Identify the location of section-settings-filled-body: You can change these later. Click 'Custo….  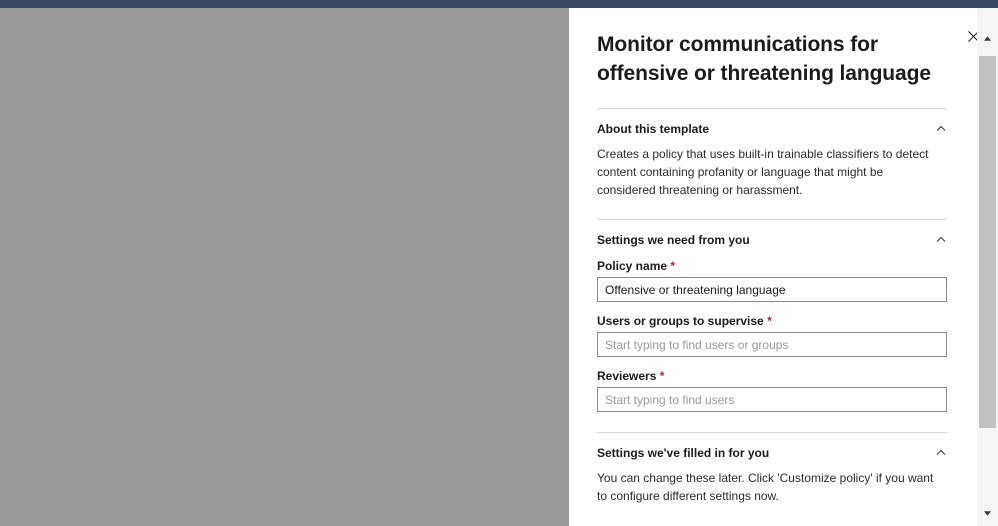
(765, 487).